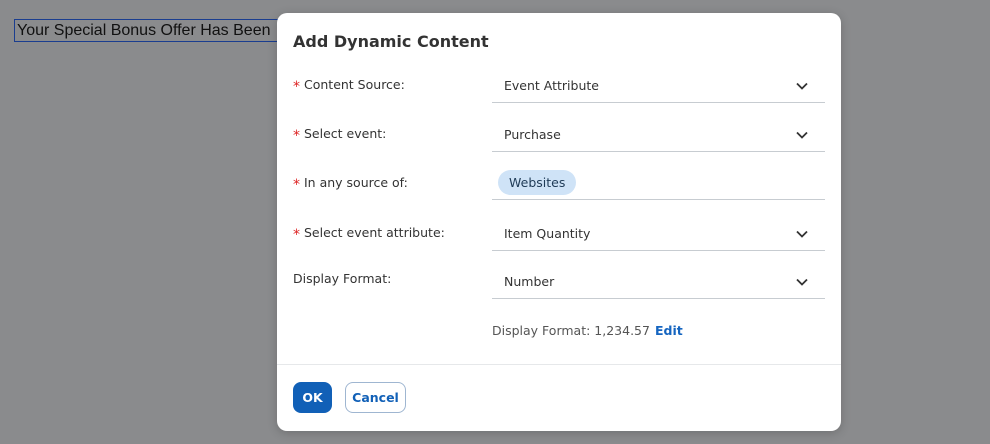  Describe the element at coordinates (571, 330) in the screenshot. I see `format-preview-text: Display Format: 1,234.57` at that location.